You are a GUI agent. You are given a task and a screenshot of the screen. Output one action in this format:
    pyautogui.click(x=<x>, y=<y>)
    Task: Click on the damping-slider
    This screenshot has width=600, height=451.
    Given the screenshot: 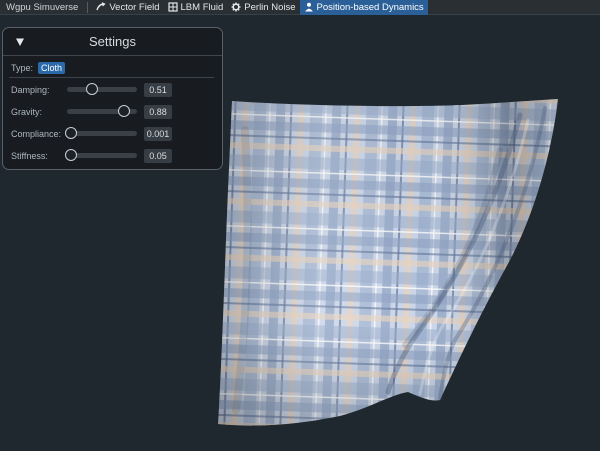 What is the action you would take?
    pyautogui.click(x=102, y=89)
    